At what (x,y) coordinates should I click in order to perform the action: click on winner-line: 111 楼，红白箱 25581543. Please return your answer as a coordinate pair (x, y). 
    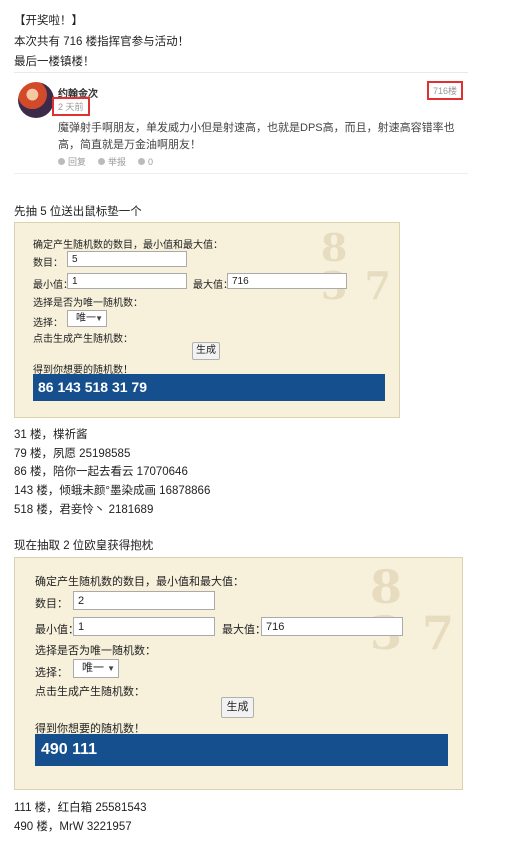
    Looking at the image, I should click on (80, 808).